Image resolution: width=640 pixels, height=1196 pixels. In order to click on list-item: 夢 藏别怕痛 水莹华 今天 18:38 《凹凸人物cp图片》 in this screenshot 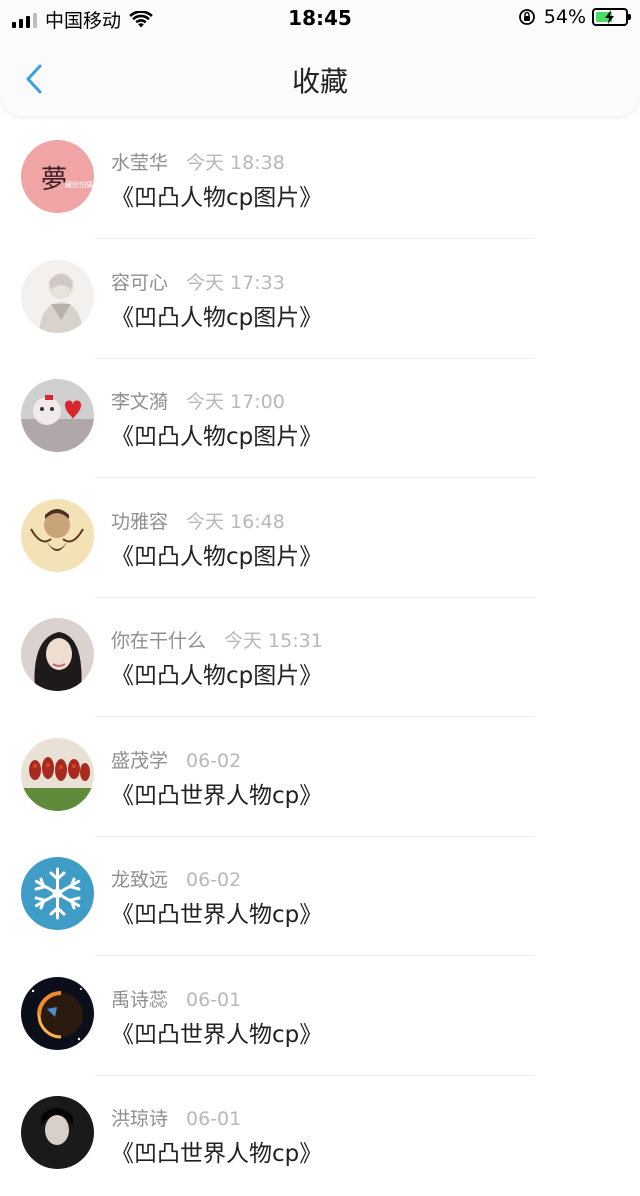, I will do `click(320, 180)`.